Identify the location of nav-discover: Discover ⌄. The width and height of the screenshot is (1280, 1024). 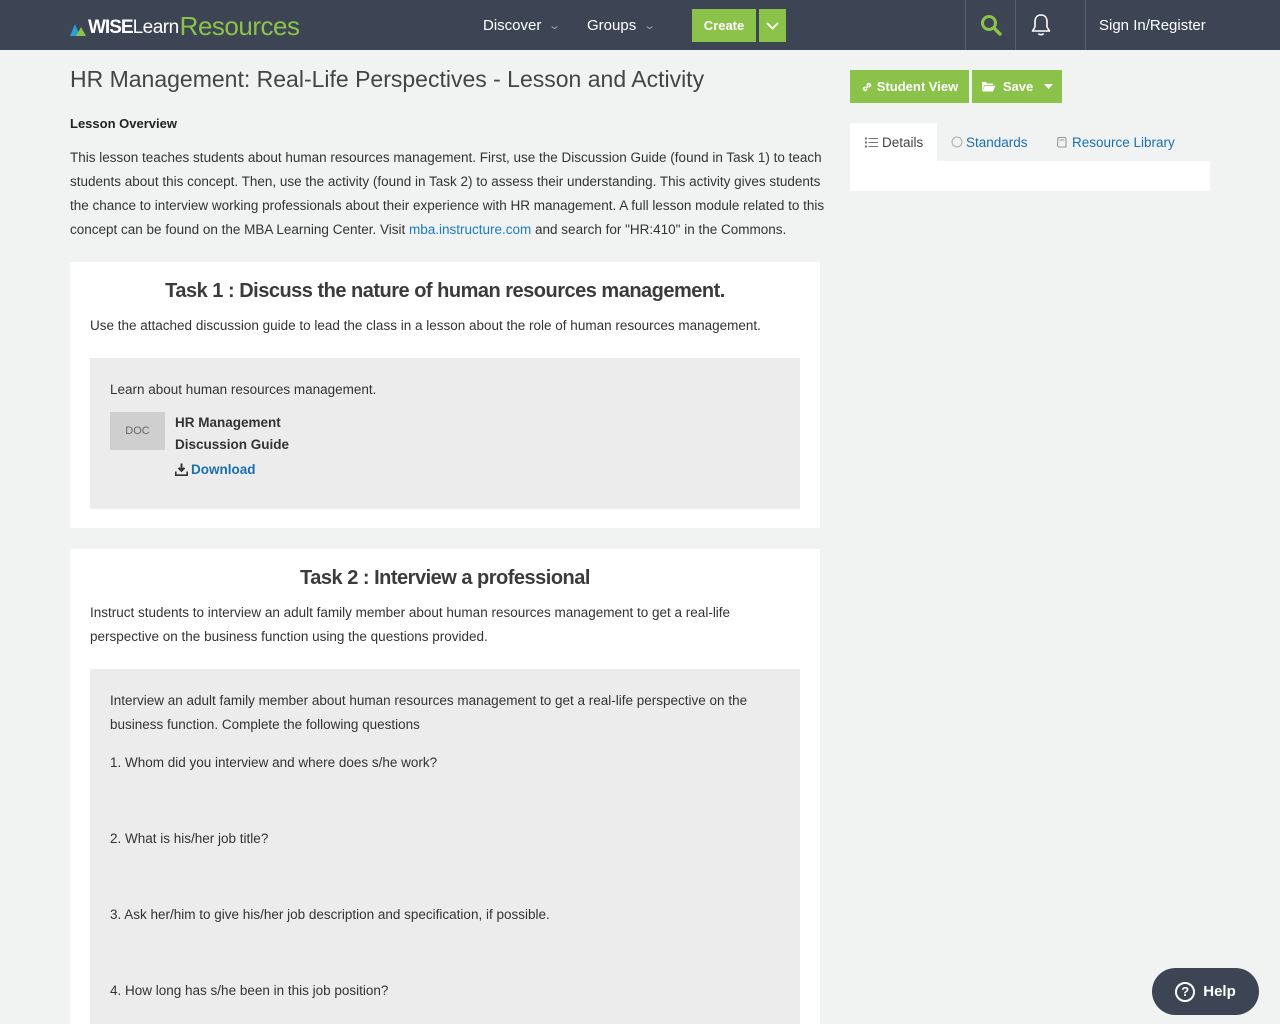
(522, 25).